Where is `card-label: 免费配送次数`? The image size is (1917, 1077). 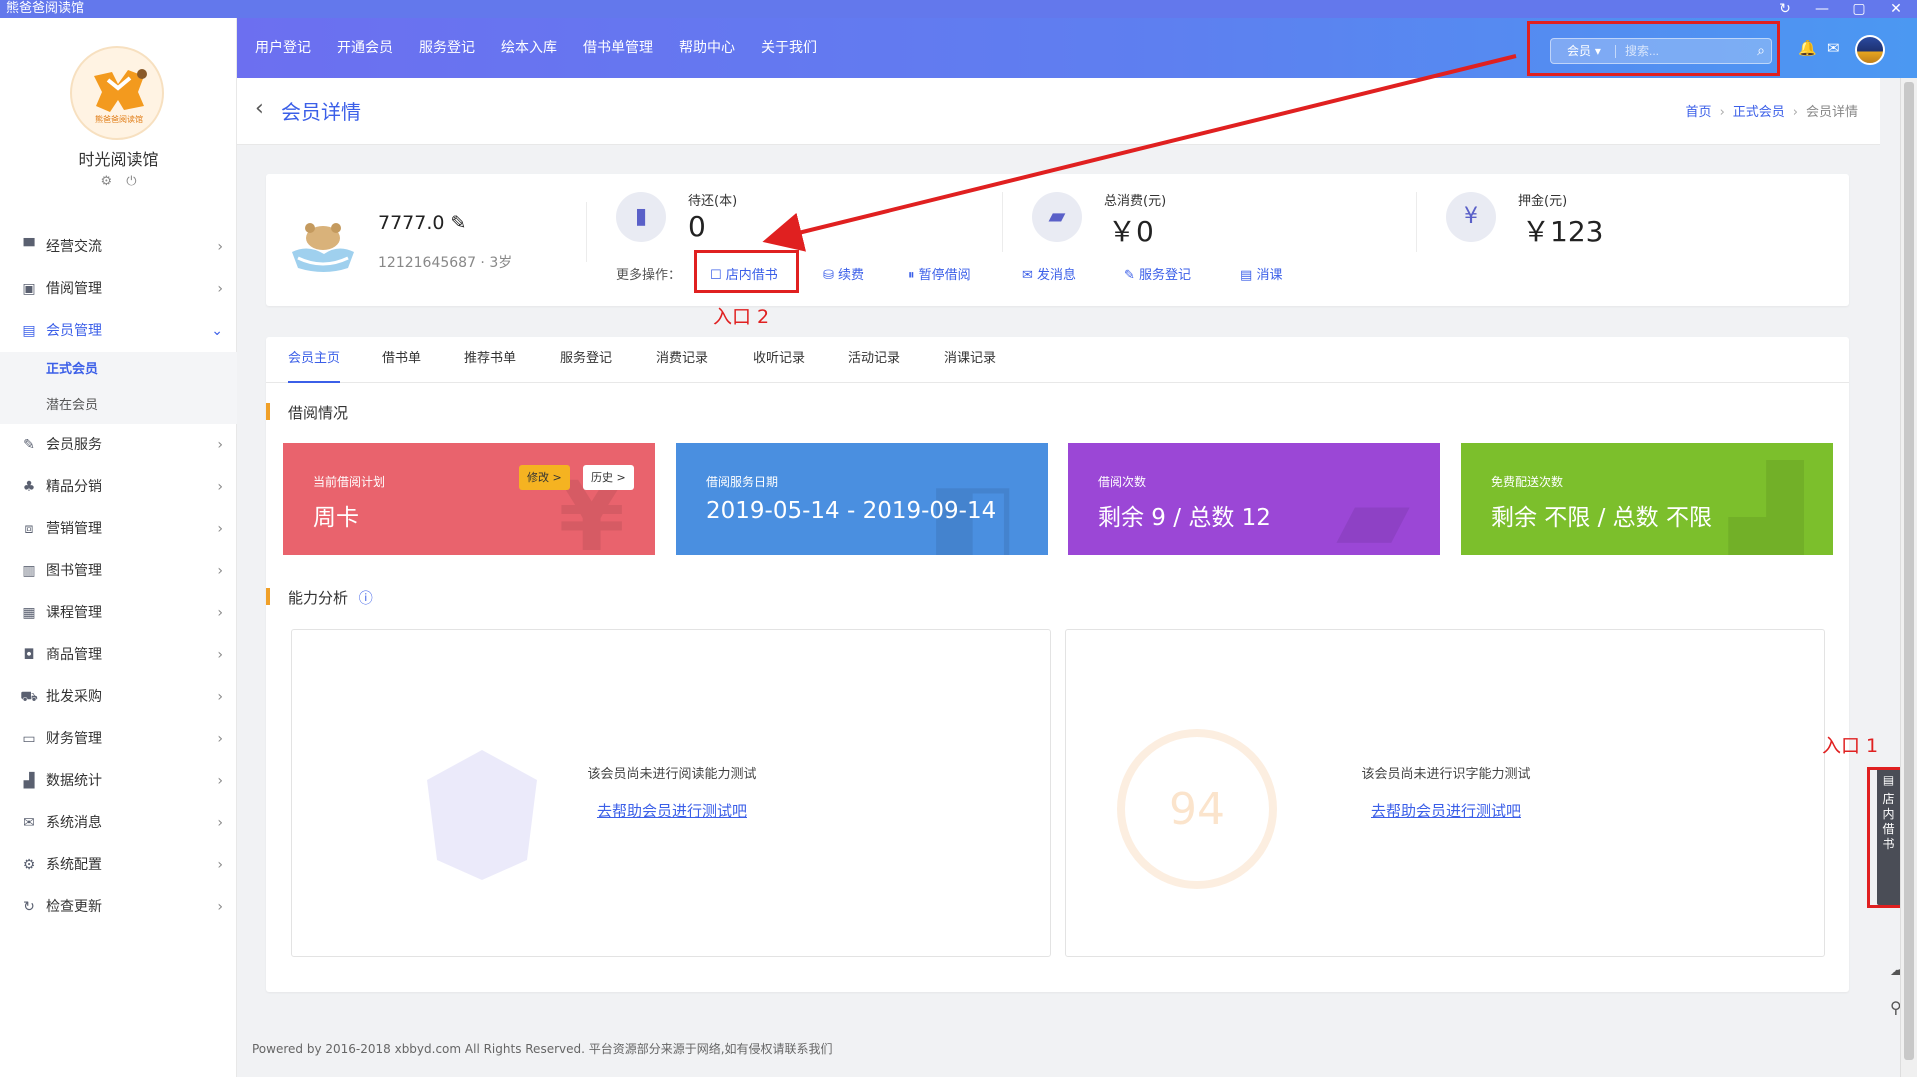
card-label: 免费配送次数 is located at coordinates (1527, 482).